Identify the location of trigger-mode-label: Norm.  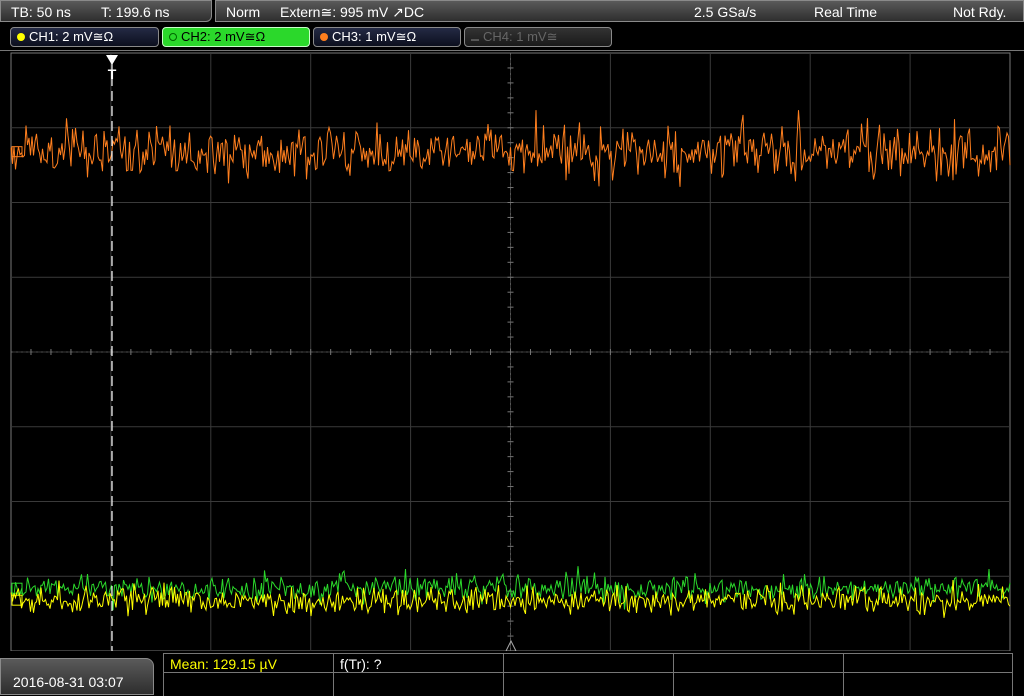
(243, 12).